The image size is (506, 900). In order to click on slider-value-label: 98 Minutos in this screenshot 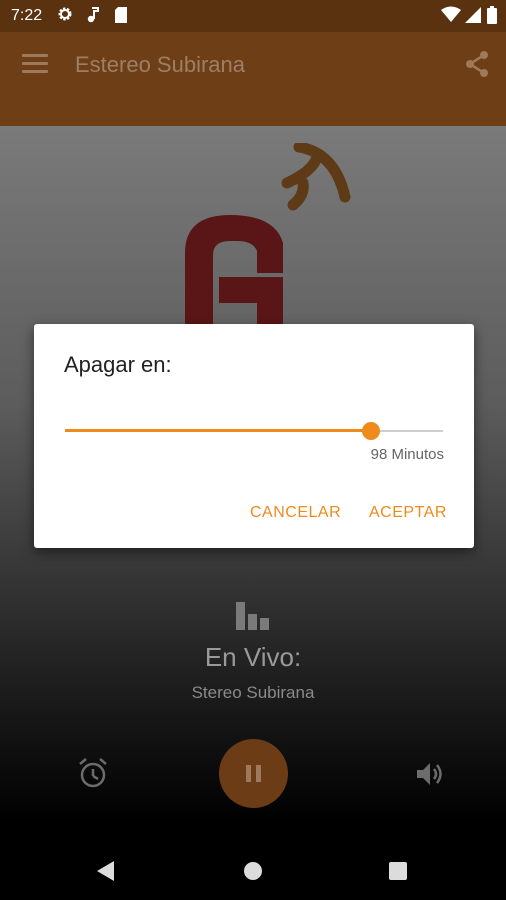, I will do `click(407, 454)`.